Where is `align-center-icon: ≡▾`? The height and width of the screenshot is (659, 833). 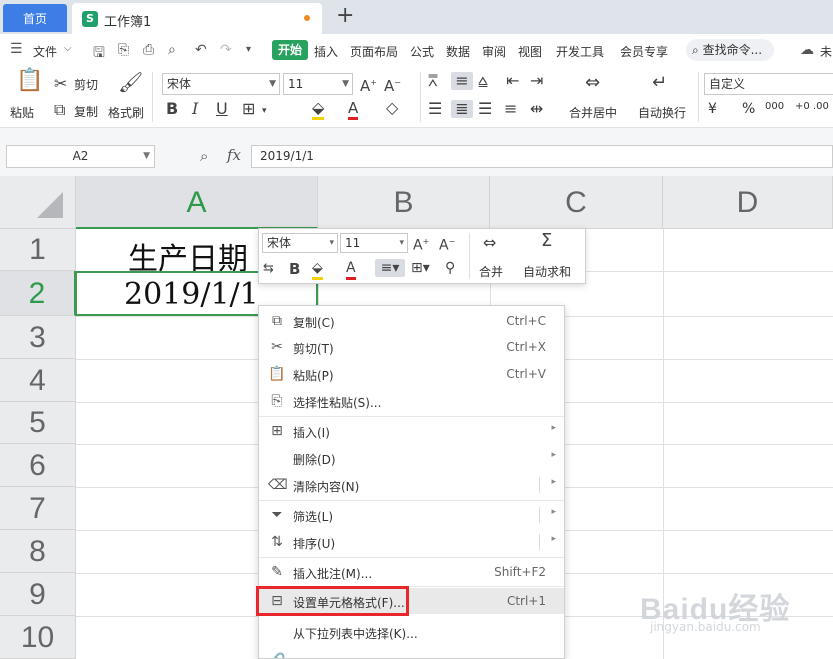 align-center-icon: ≡▾ is located at coordinates (390, 268).